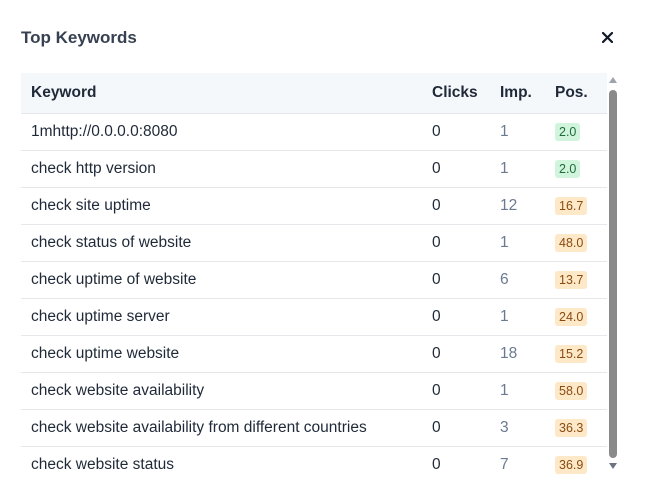 The height and width of the screenshot is (496, 645). I want to click on table-row: check website status 0 7 36.9, so click(314, 464).